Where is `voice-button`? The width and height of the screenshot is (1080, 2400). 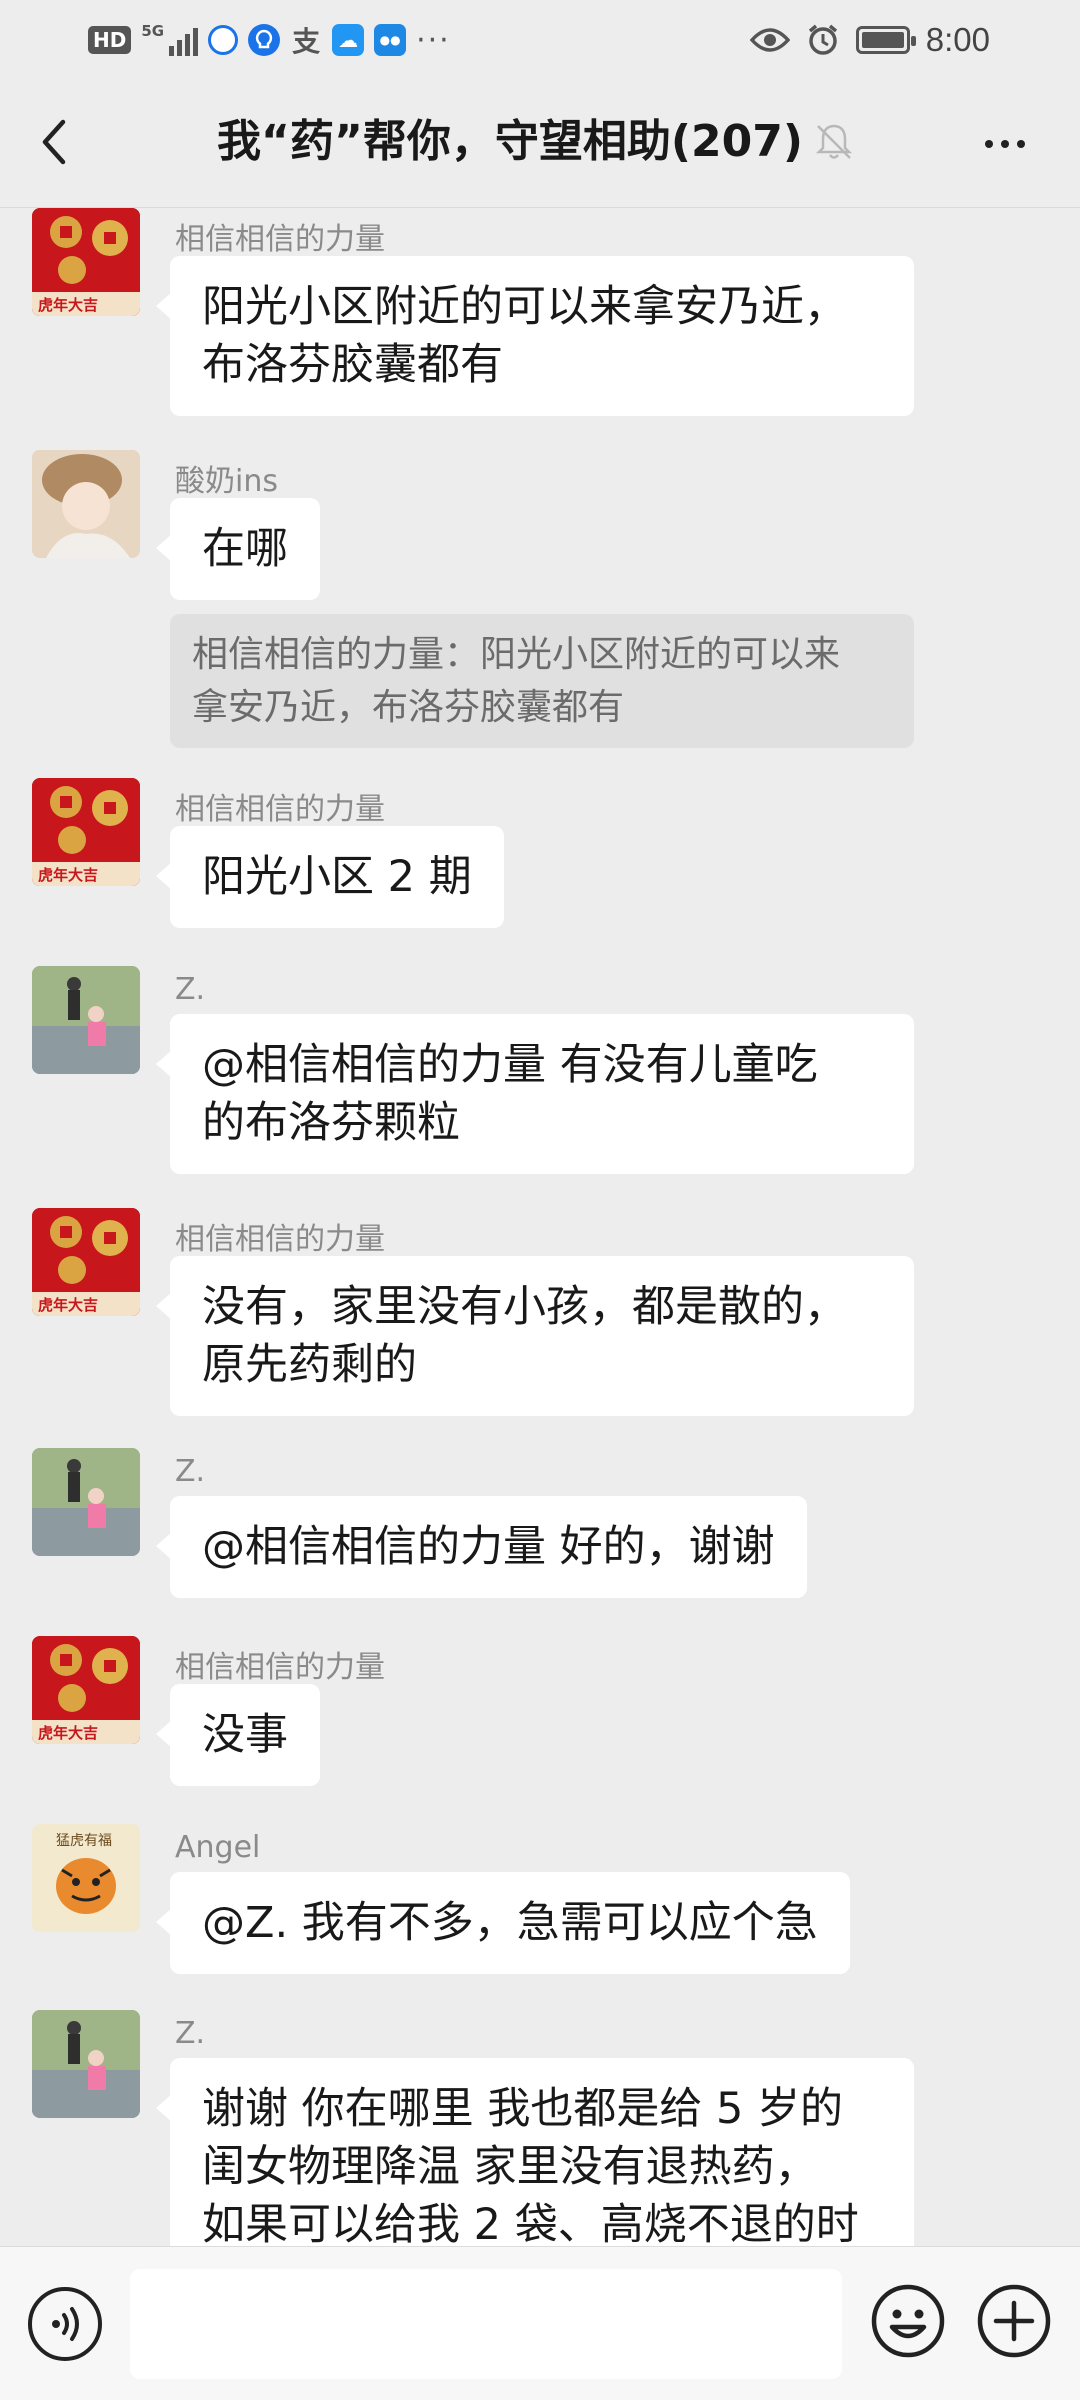 voice-button is located at coordinates (65, 2324).